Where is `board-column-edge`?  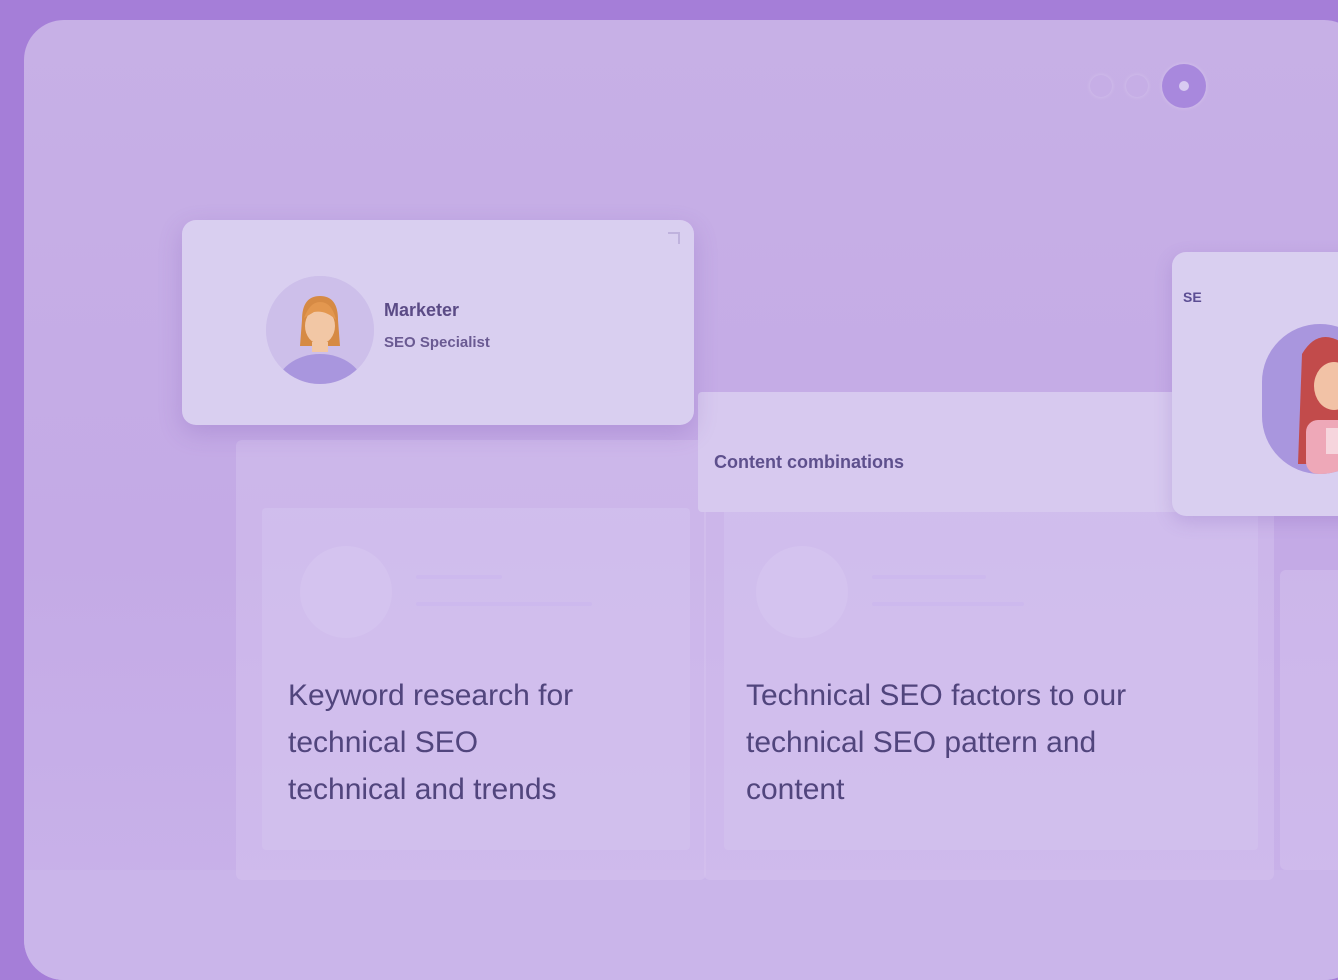
board-column-edge is located at coordinates (1309, 720).